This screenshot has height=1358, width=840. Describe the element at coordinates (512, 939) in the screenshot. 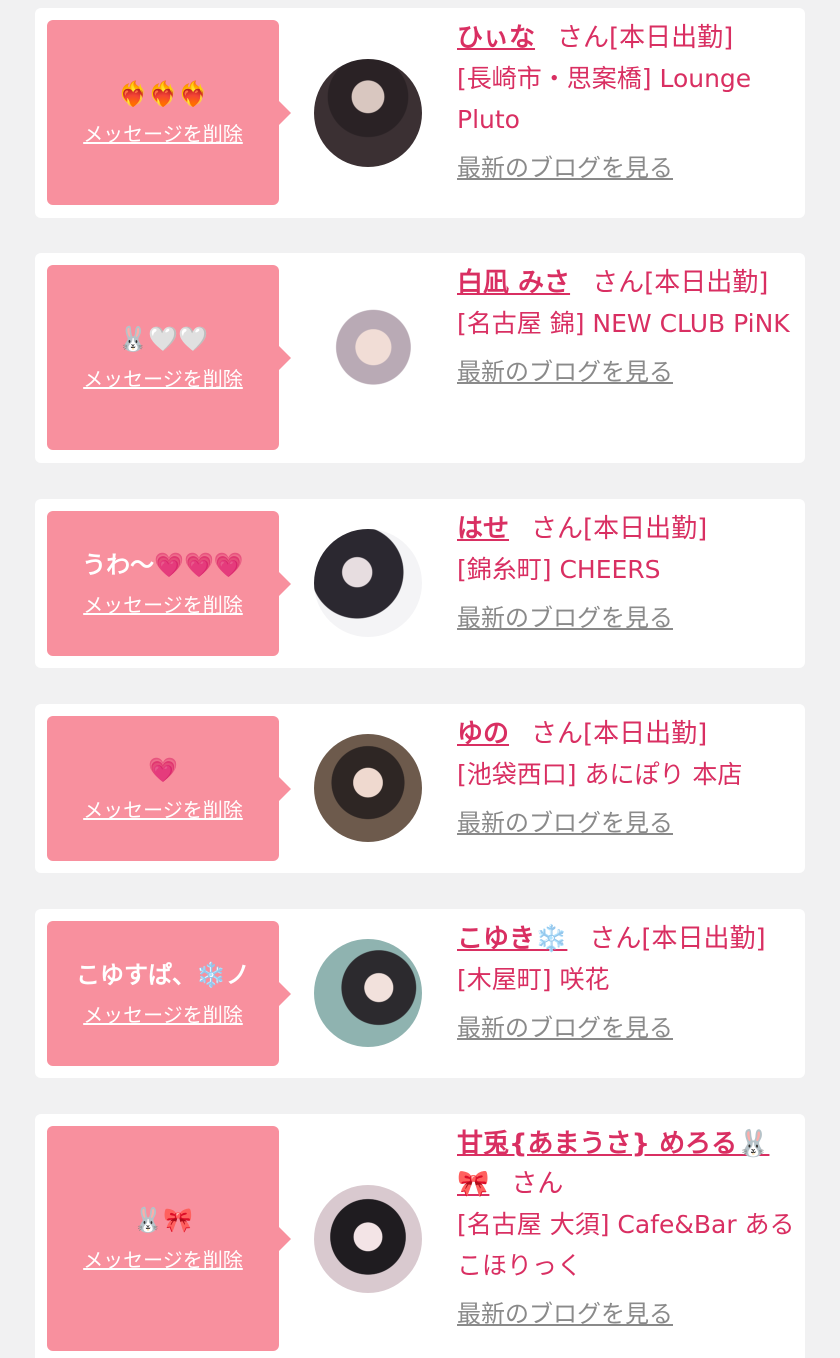

I see `cast-name-link: こゆき❄️` at that location.